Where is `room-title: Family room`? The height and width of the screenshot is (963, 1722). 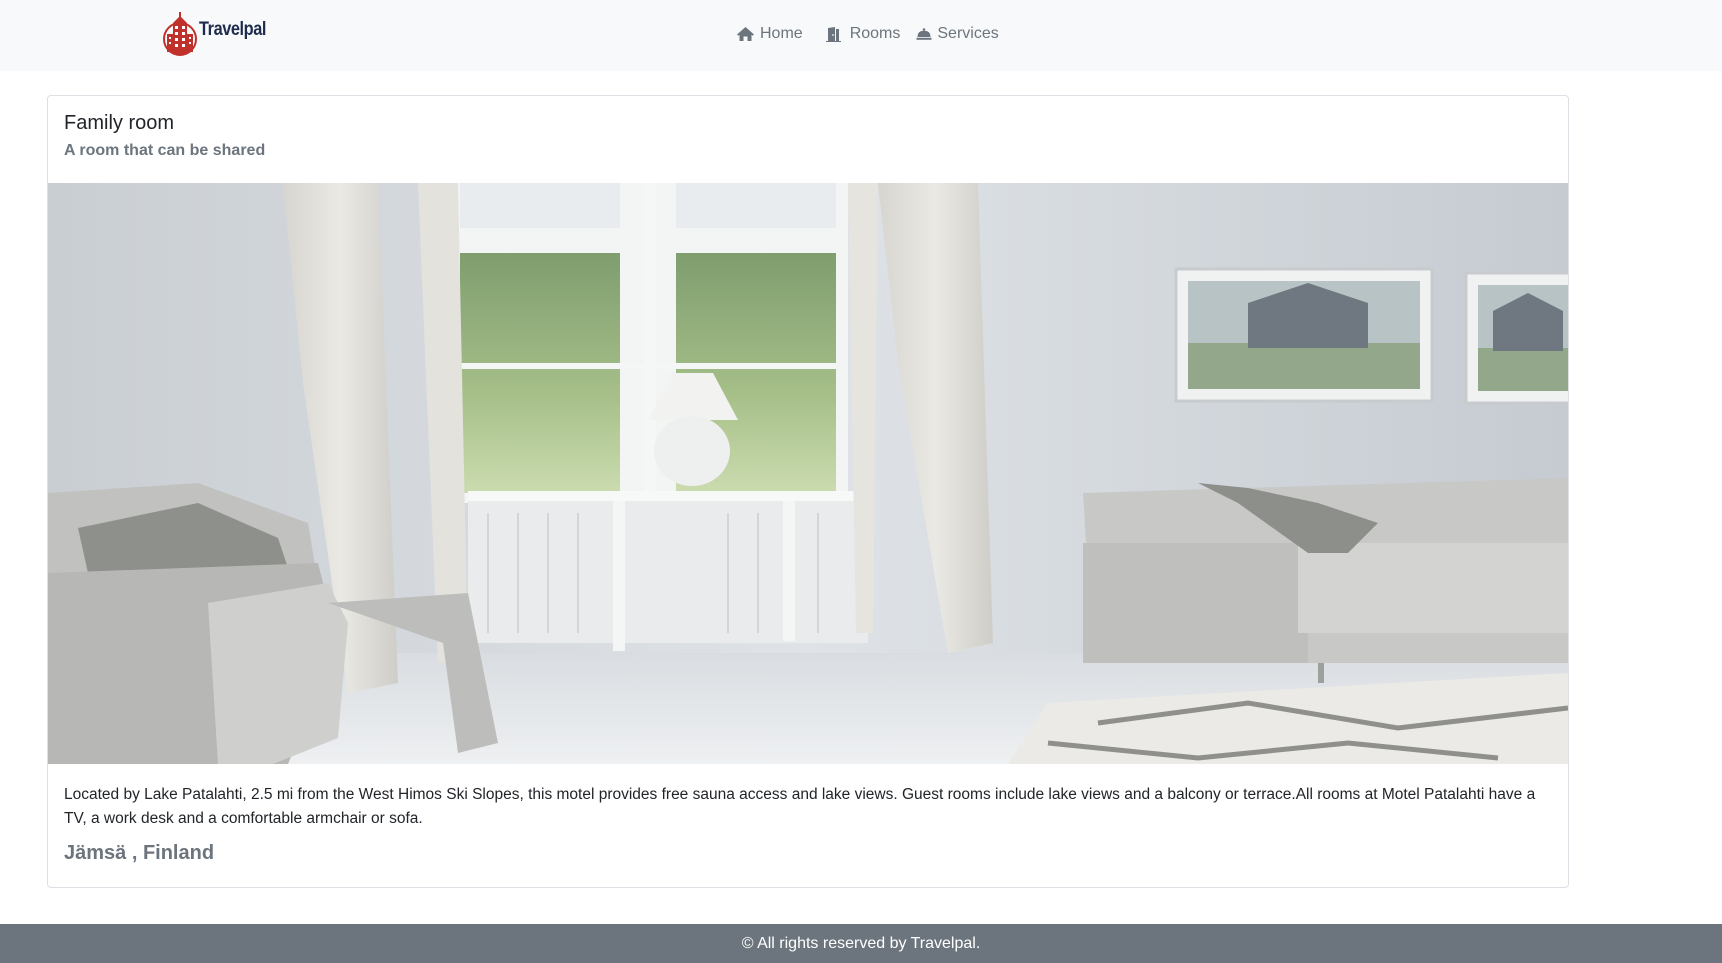 room-title: Family room is located at coordinates (119, 123).